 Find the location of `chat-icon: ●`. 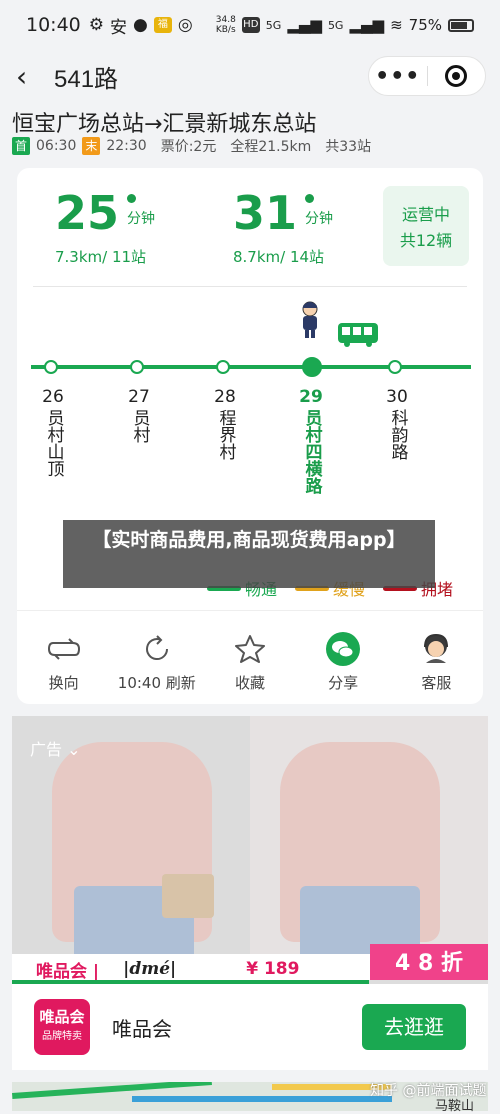

chat-icon: ● is located at coordinates (140, 25).